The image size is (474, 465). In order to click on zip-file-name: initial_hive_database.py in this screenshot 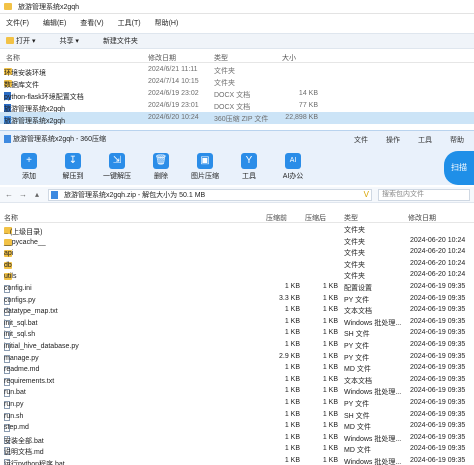, I will do `click(41, 346)`.